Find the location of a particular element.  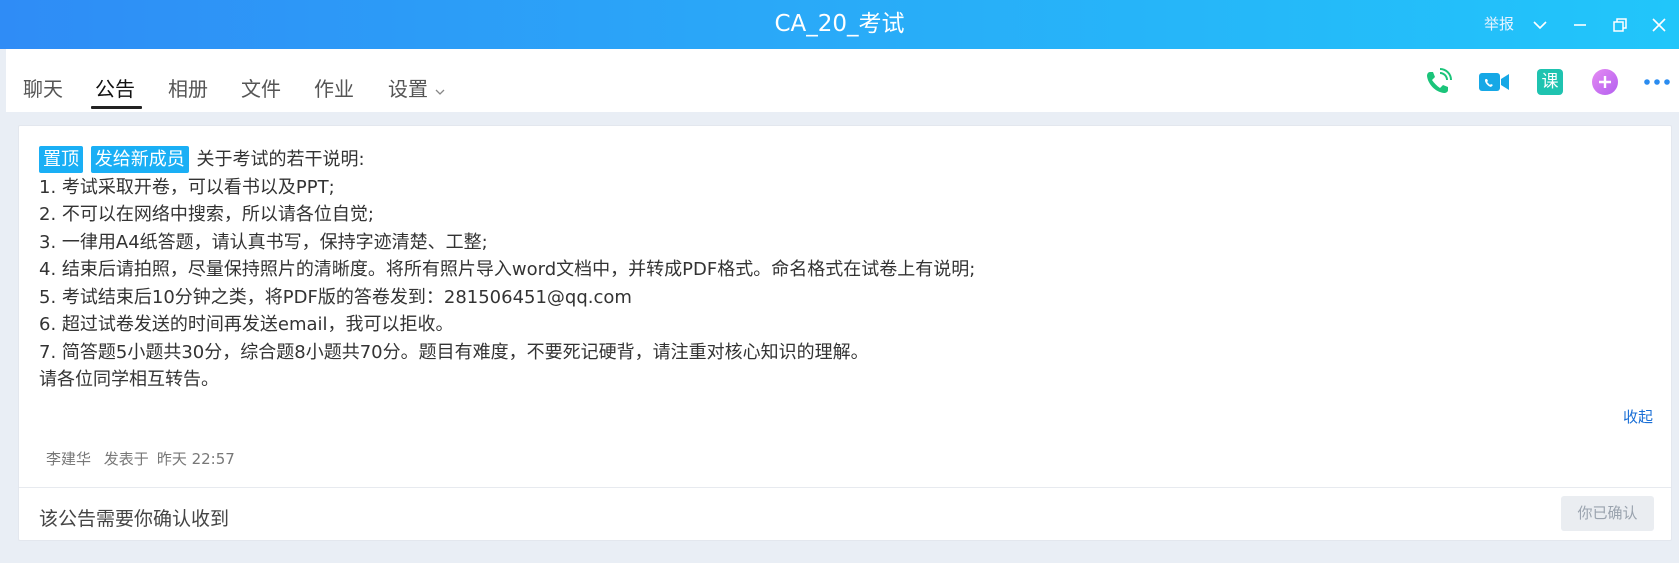

tab-album: 相册 is located at coordinates (188, 87).